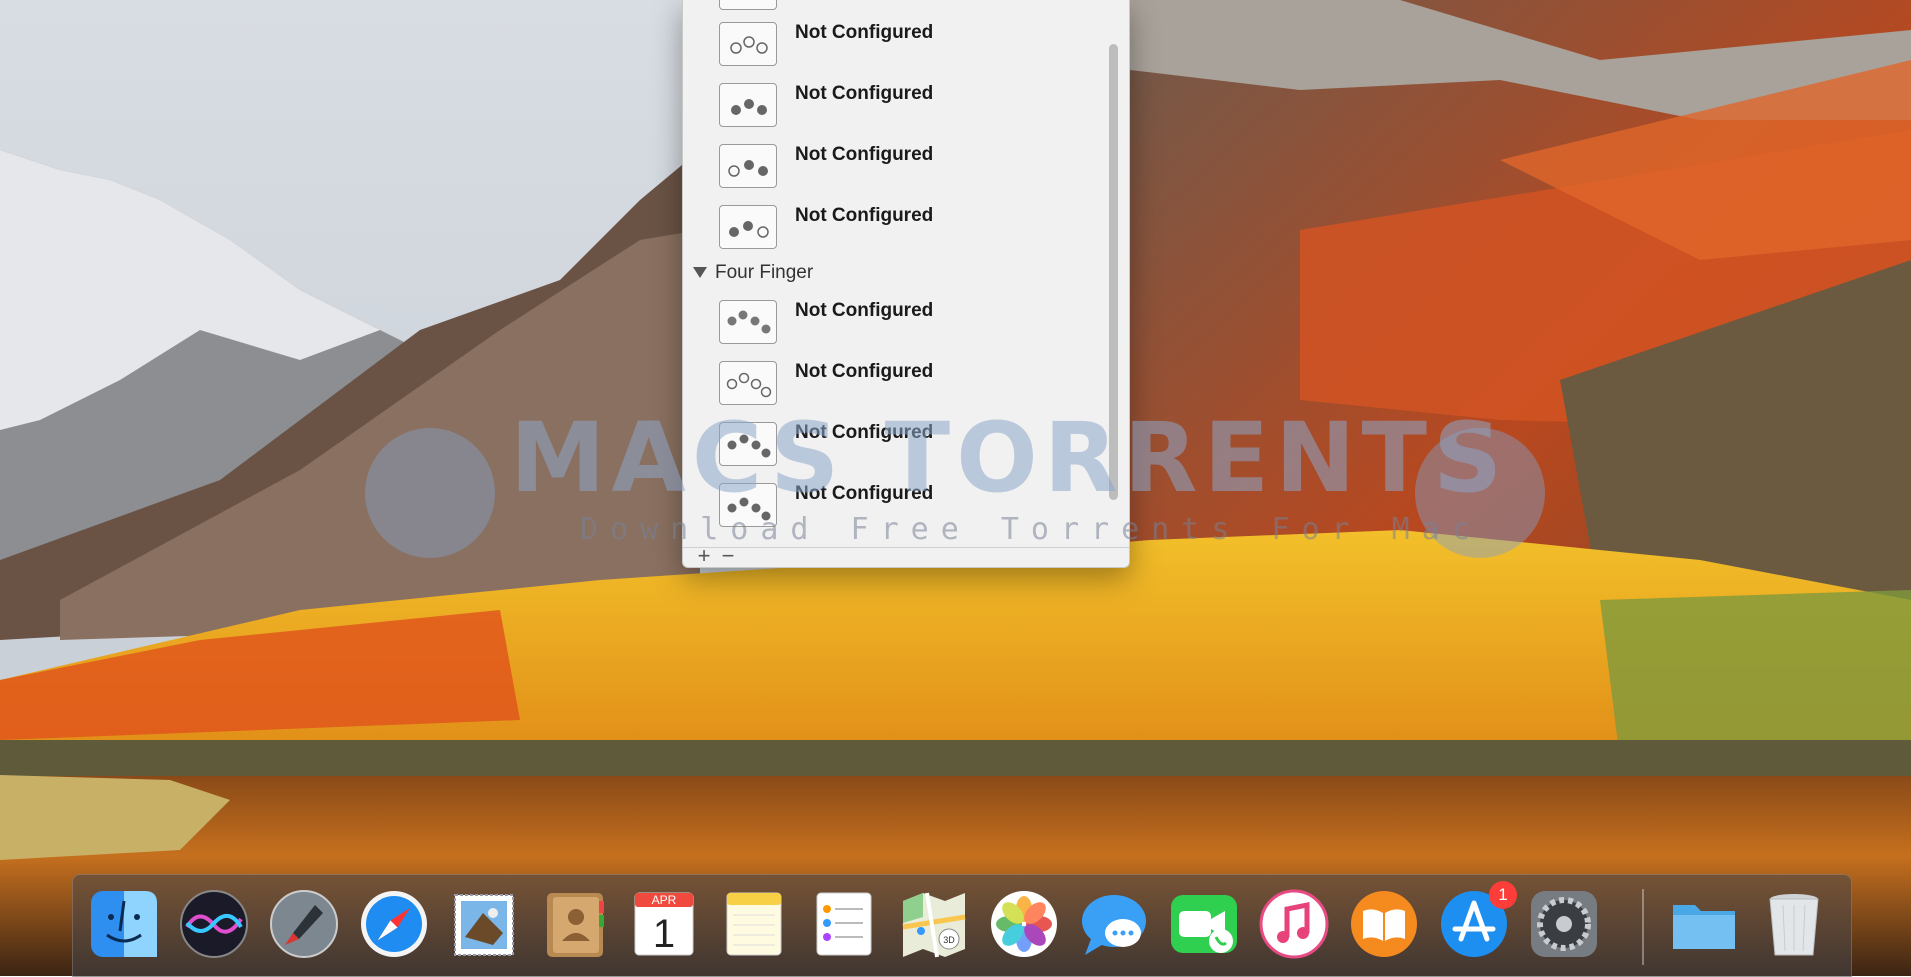 This screenshot has width=1911, height=977. I want to click on remove-button: −, so click(728, 555).